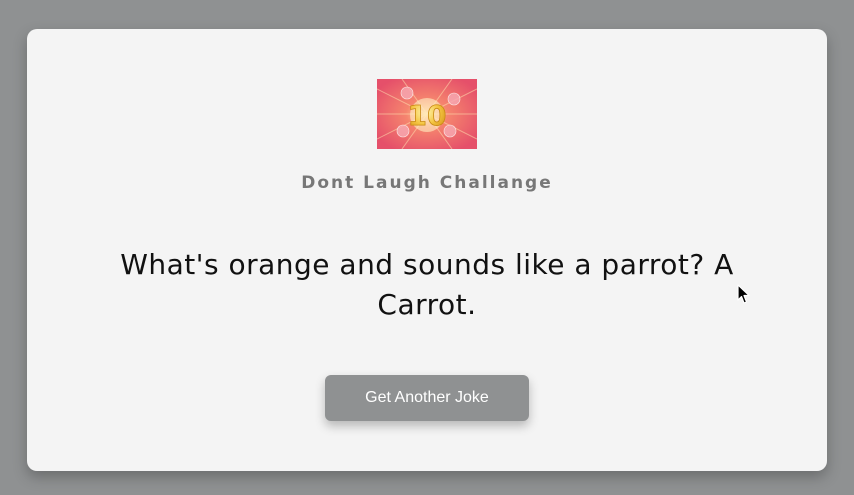  What do you see at coordinates (427, 398) in the screenshot?
I see `get-another-joke-button: Get Another Joke` at bounding box center [427, 398].